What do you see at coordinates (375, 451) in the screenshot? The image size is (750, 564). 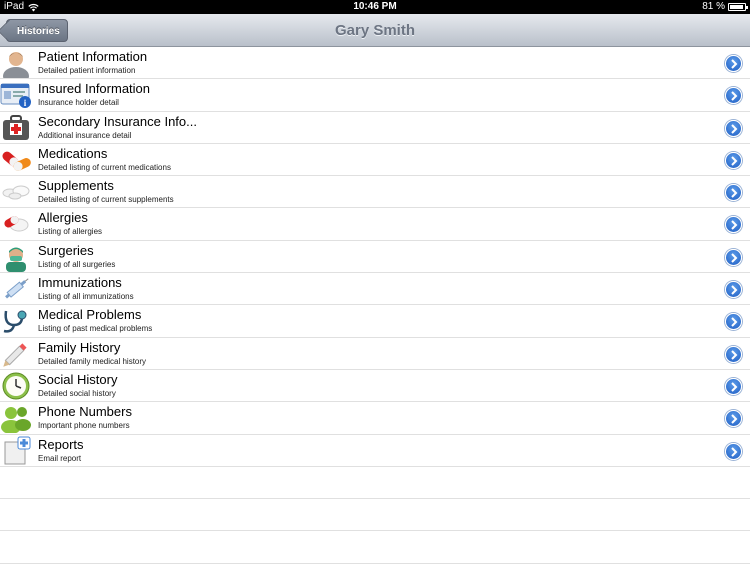 I see `list-item: Reports Email report` at bounding box center [375, 451].